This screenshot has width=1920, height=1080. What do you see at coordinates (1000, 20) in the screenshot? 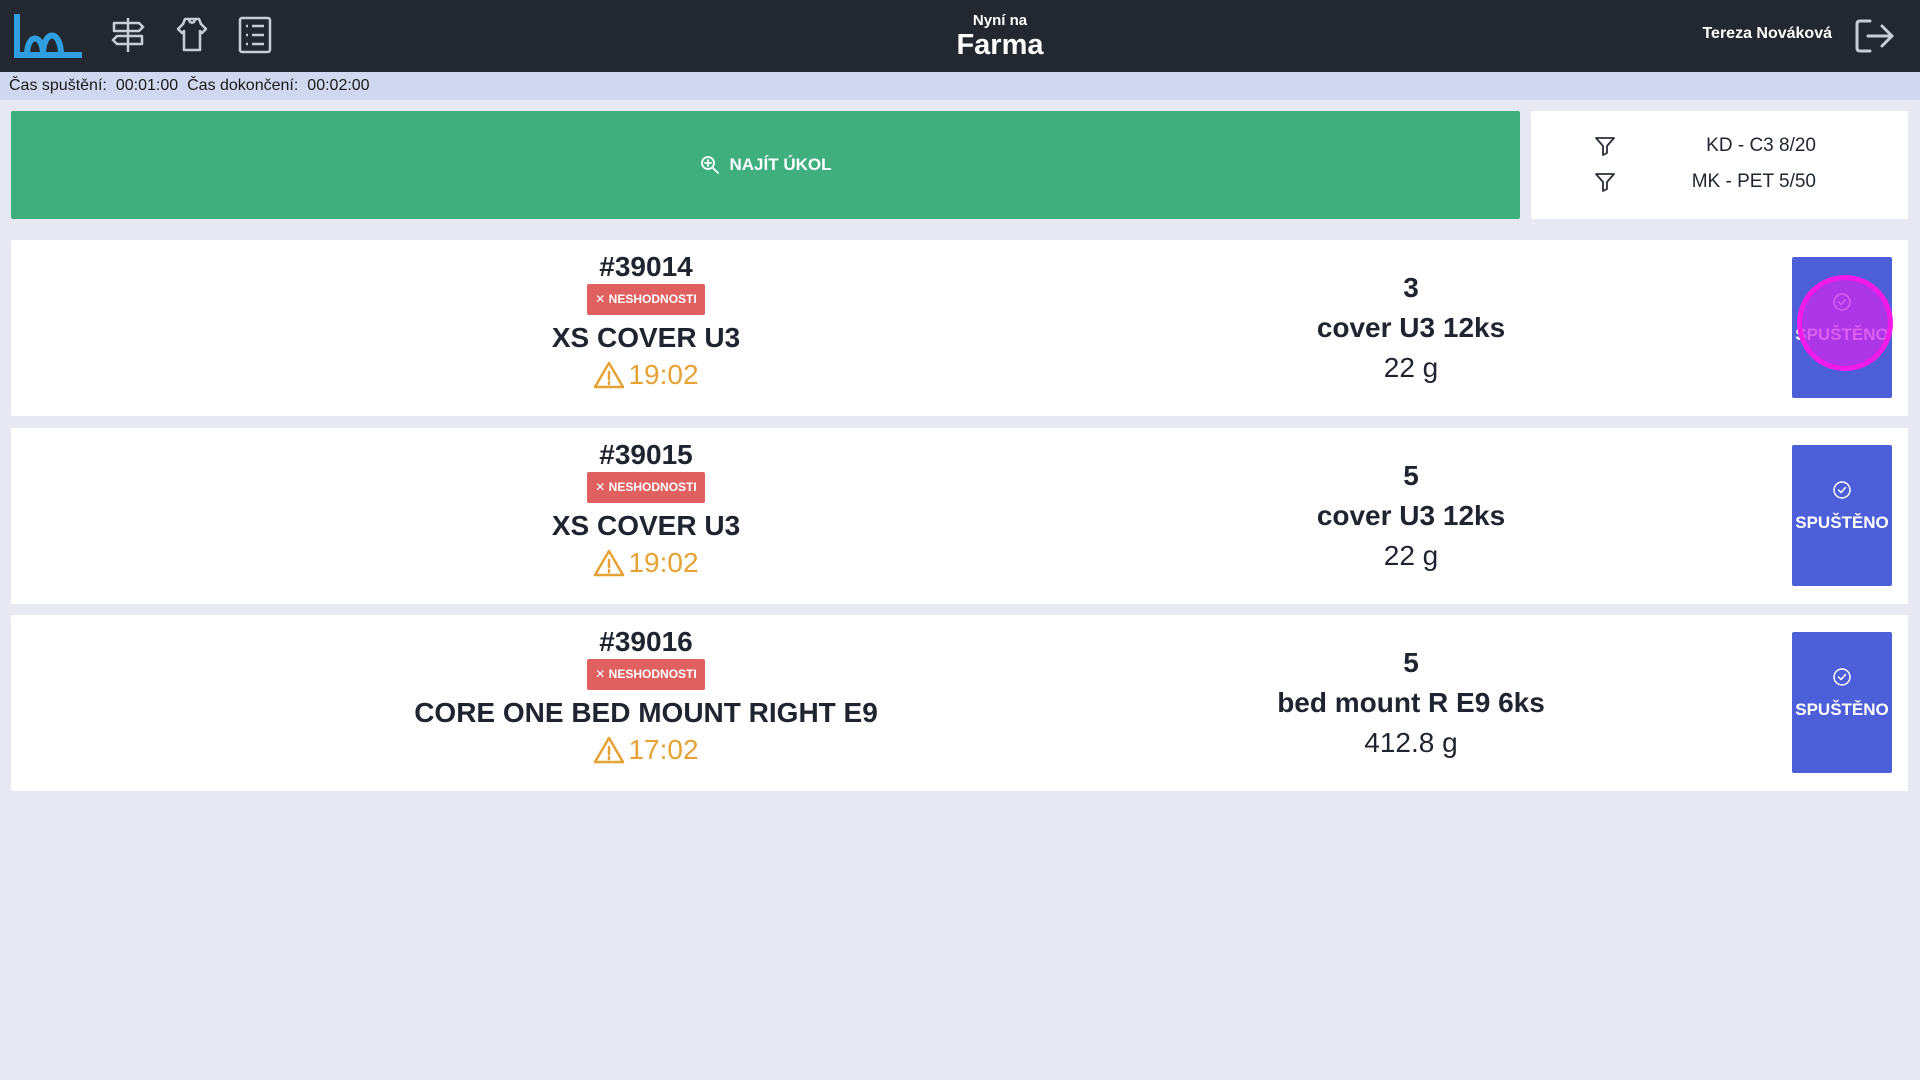
I see `location-subtitle: Nyní na` at bounding box center [1000, 20].